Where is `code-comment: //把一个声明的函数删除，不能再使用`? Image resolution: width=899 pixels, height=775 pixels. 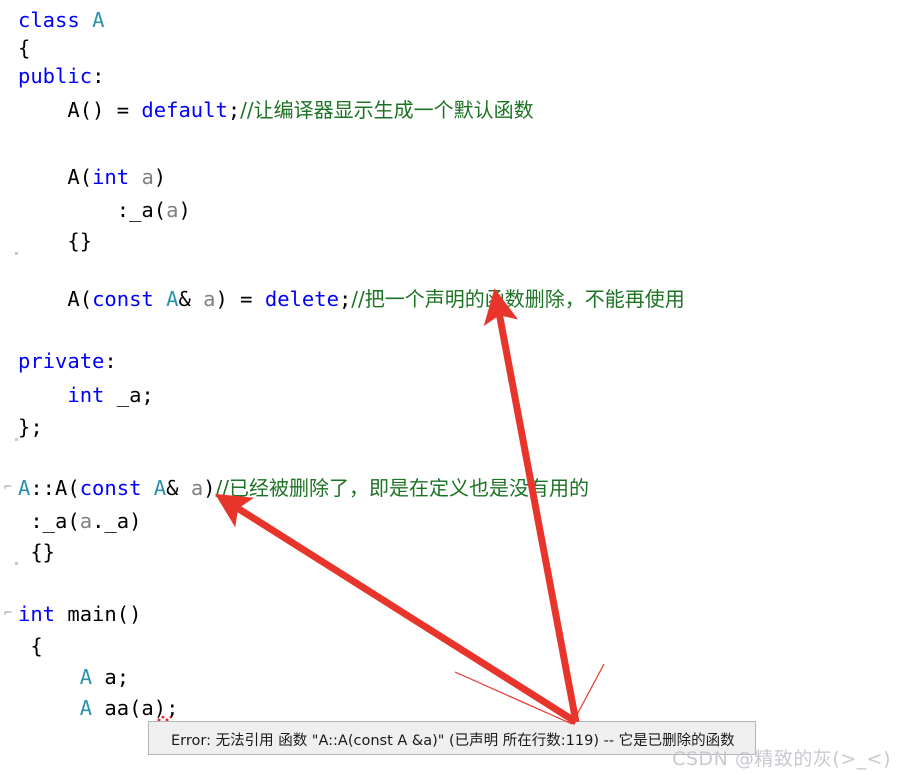 code-comment: //把一个声明的函数删除，不能再使用 is located at coordinates (518, 299).